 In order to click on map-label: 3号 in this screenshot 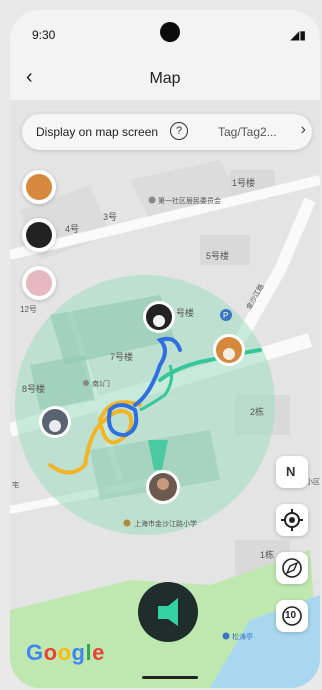, I will do `click(110, 217)`.